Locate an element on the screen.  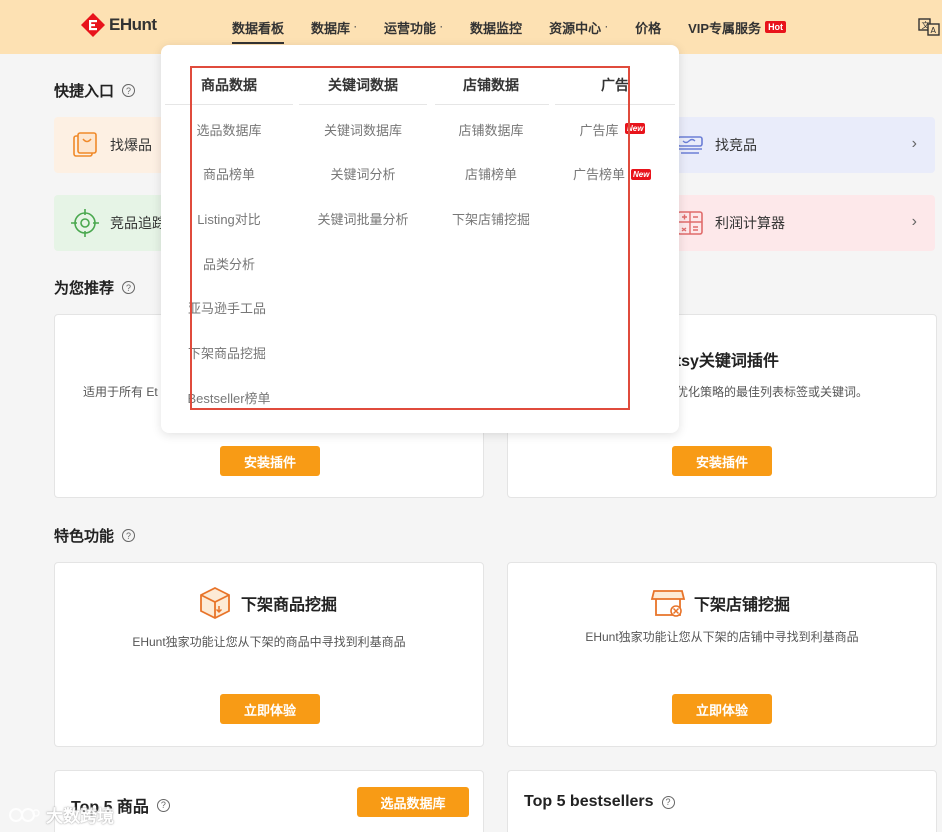
product-database-button: 选品数据库 is located at coordinates (413, 802).